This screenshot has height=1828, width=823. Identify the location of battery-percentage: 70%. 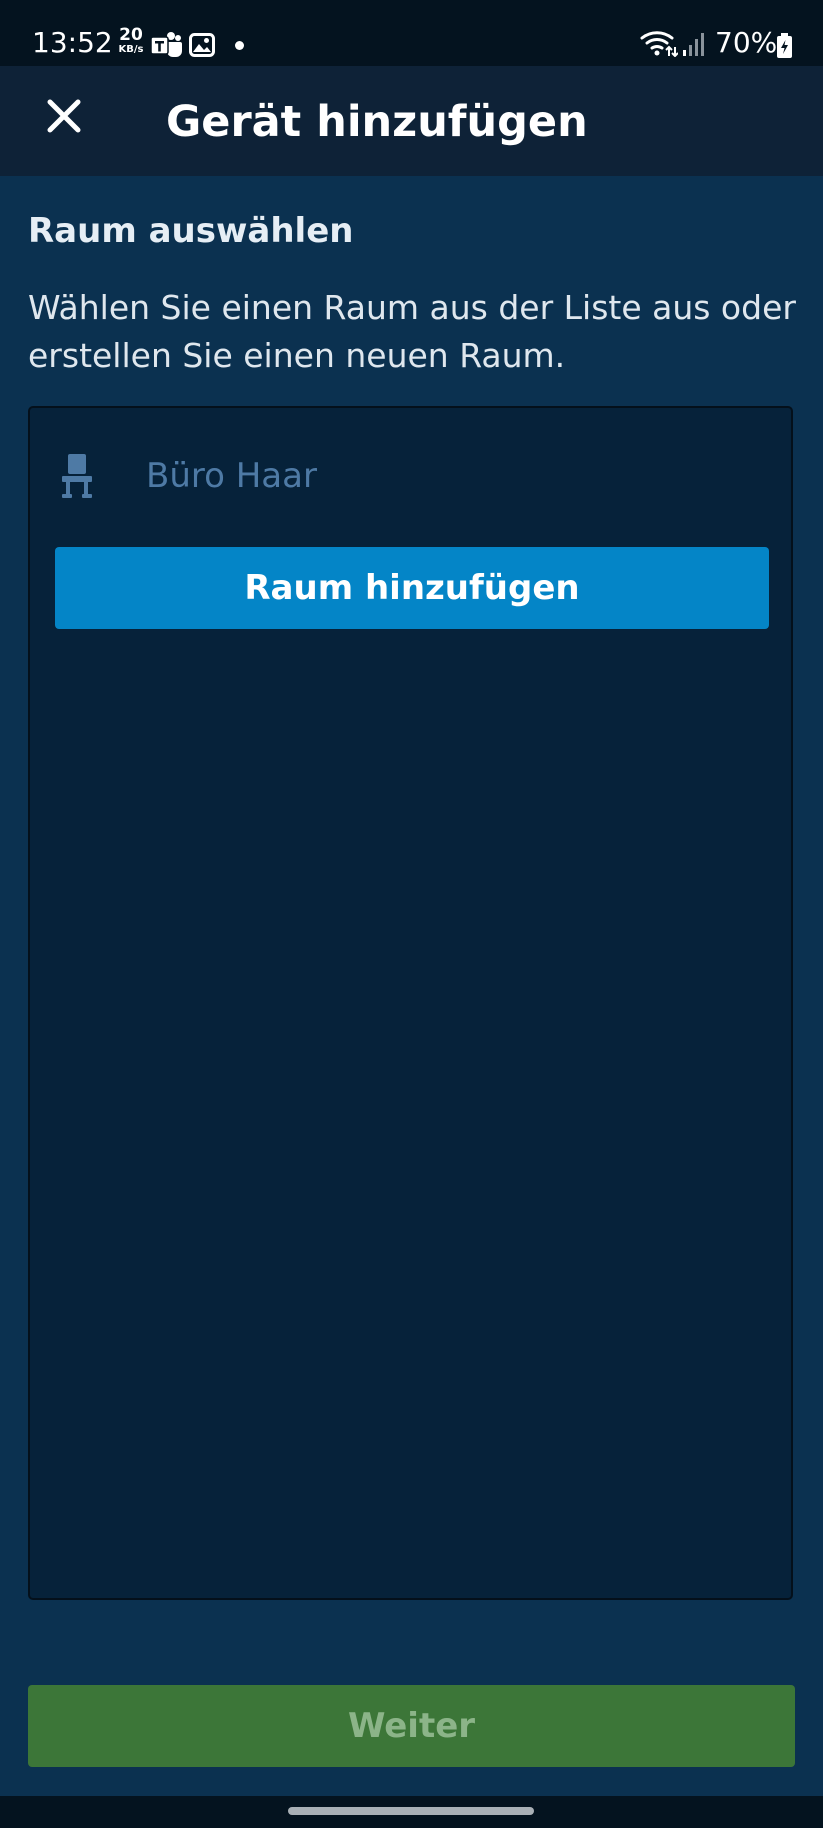
(746, 42).